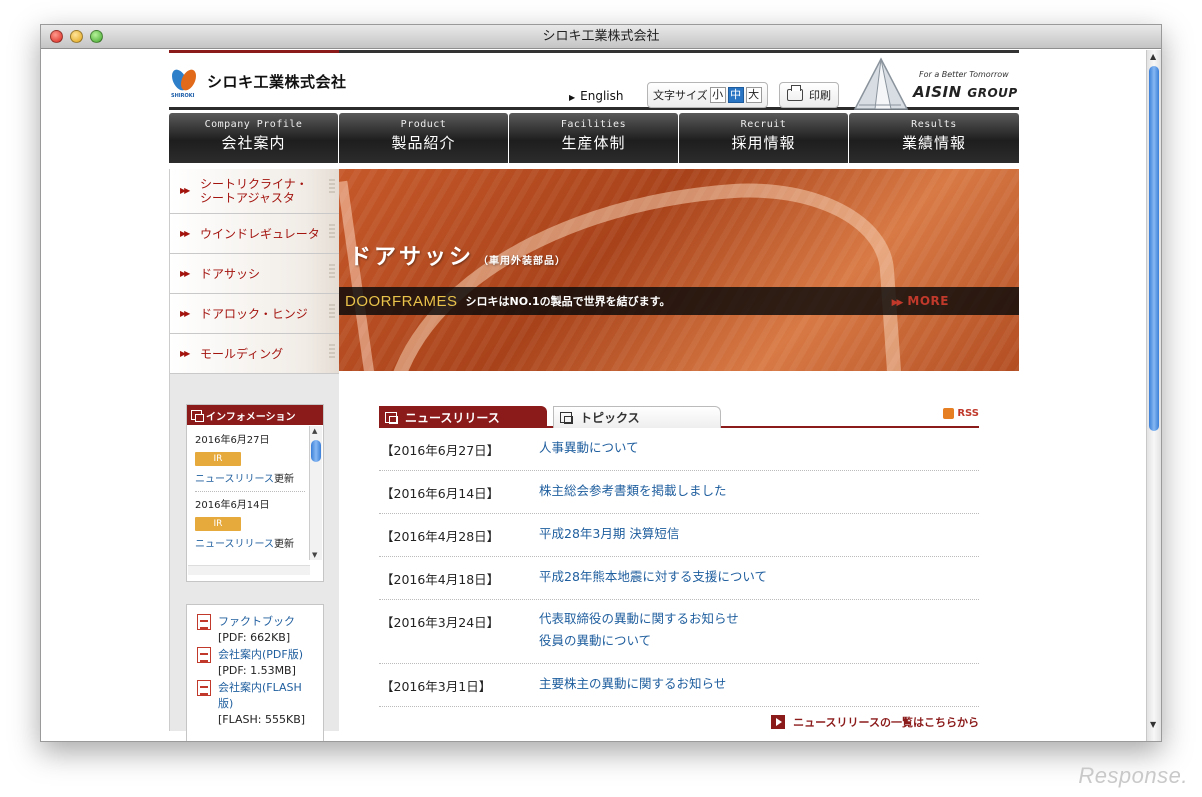  Describe the element at coordinates (254, 234) in the screenshot. I see `product-menu-item-window-regulator: ▶▶ ウインドレギュレータ` at that location.